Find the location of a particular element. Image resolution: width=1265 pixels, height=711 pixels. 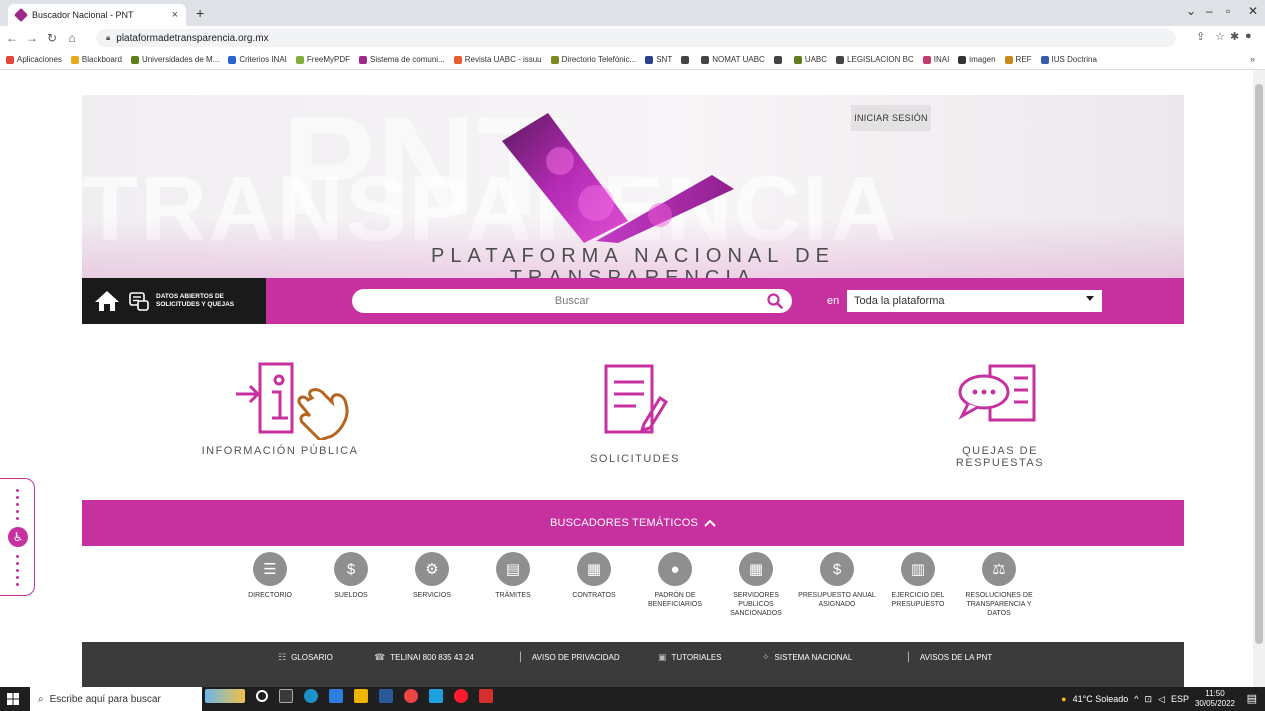

chrome-icon is located at coordinates (411, 696).